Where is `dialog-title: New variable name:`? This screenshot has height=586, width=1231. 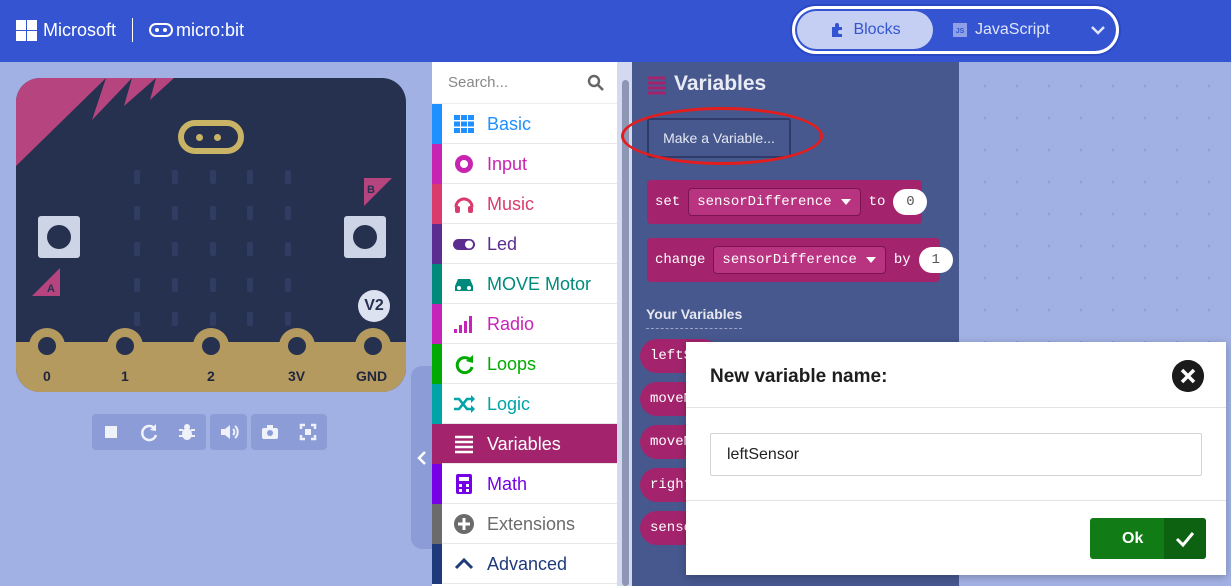
dialog-title: New variable name: is located at coordinates (799, 376).